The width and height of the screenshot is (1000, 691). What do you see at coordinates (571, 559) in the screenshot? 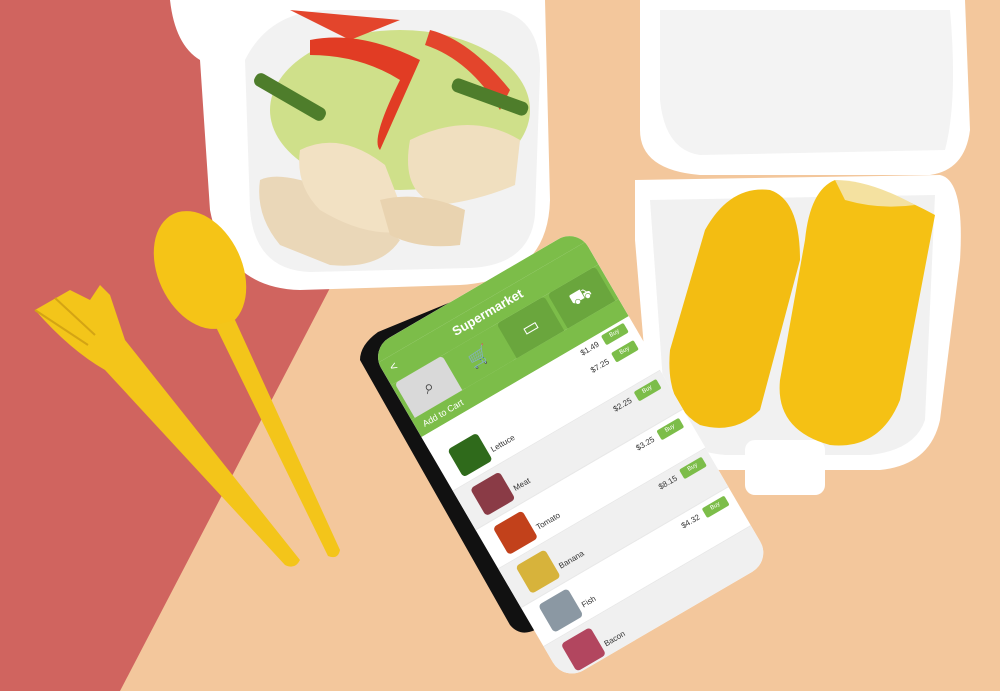
I see `item-name: Banana` at bounding box center [571, 559].